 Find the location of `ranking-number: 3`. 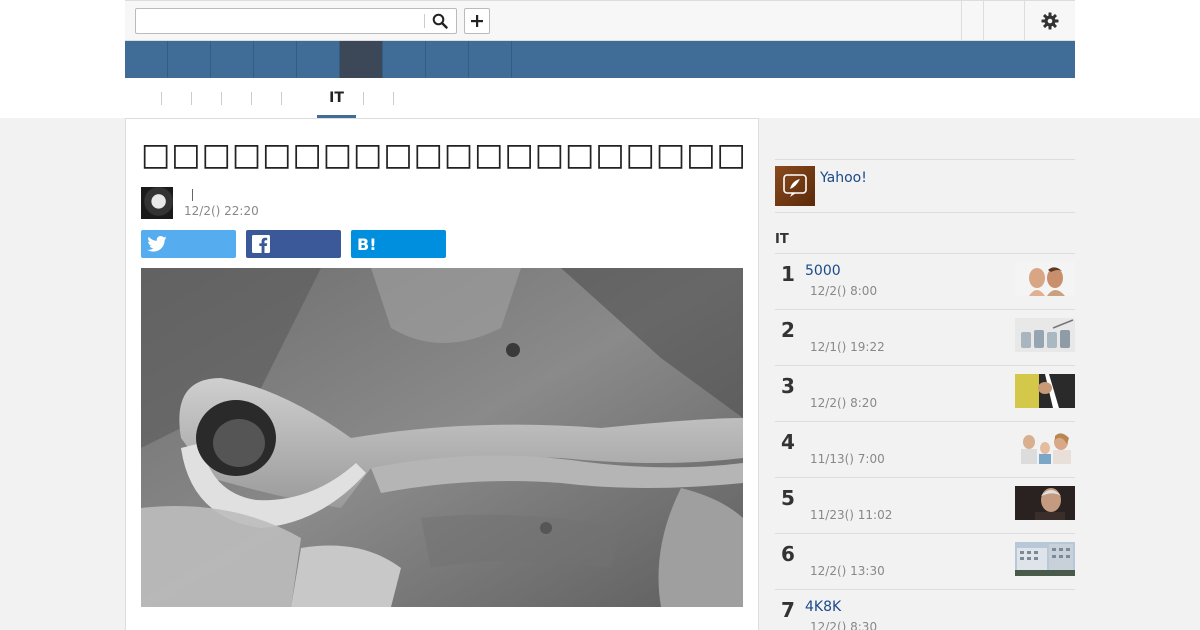

ranking-number: 3 is located at coordinates (788, 386).